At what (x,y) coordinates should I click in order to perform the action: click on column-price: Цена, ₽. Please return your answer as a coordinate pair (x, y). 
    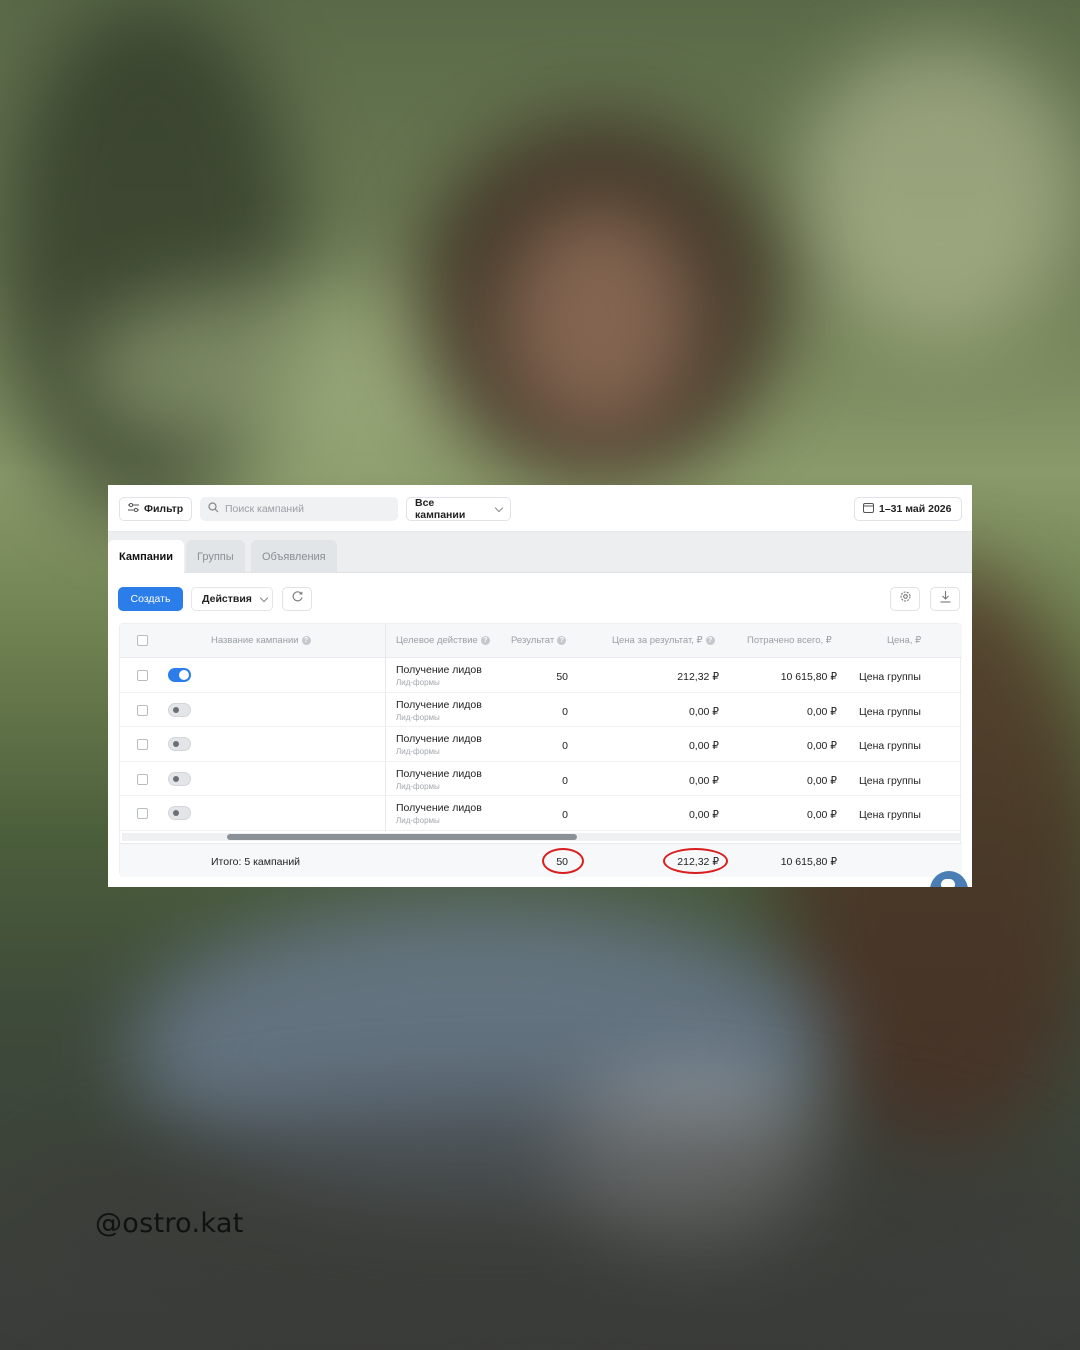
    Looking at the image, I should click on (904, 640).